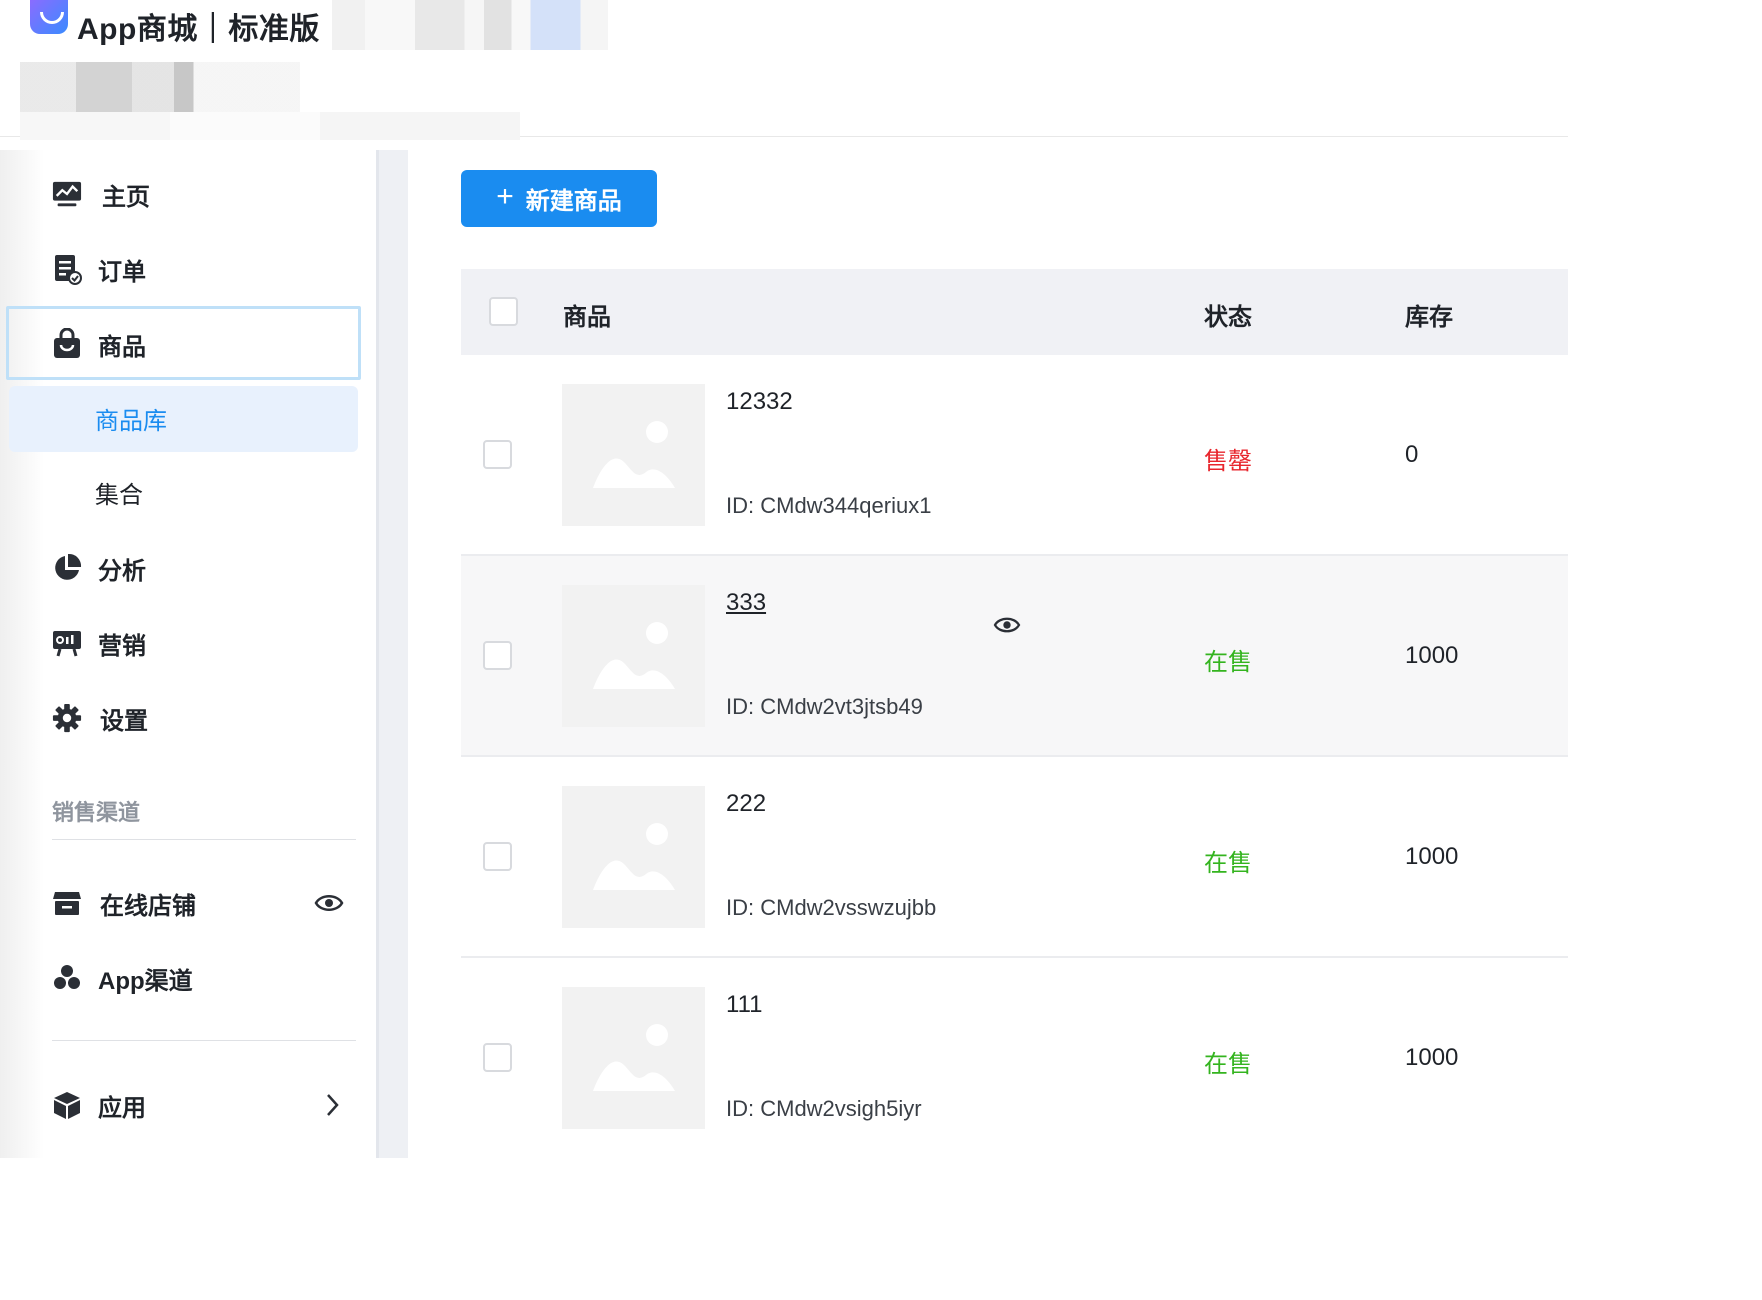 The image size is (1762, 1300). I want to click on sidebar-item-settings: 设置, so click(180, 718).